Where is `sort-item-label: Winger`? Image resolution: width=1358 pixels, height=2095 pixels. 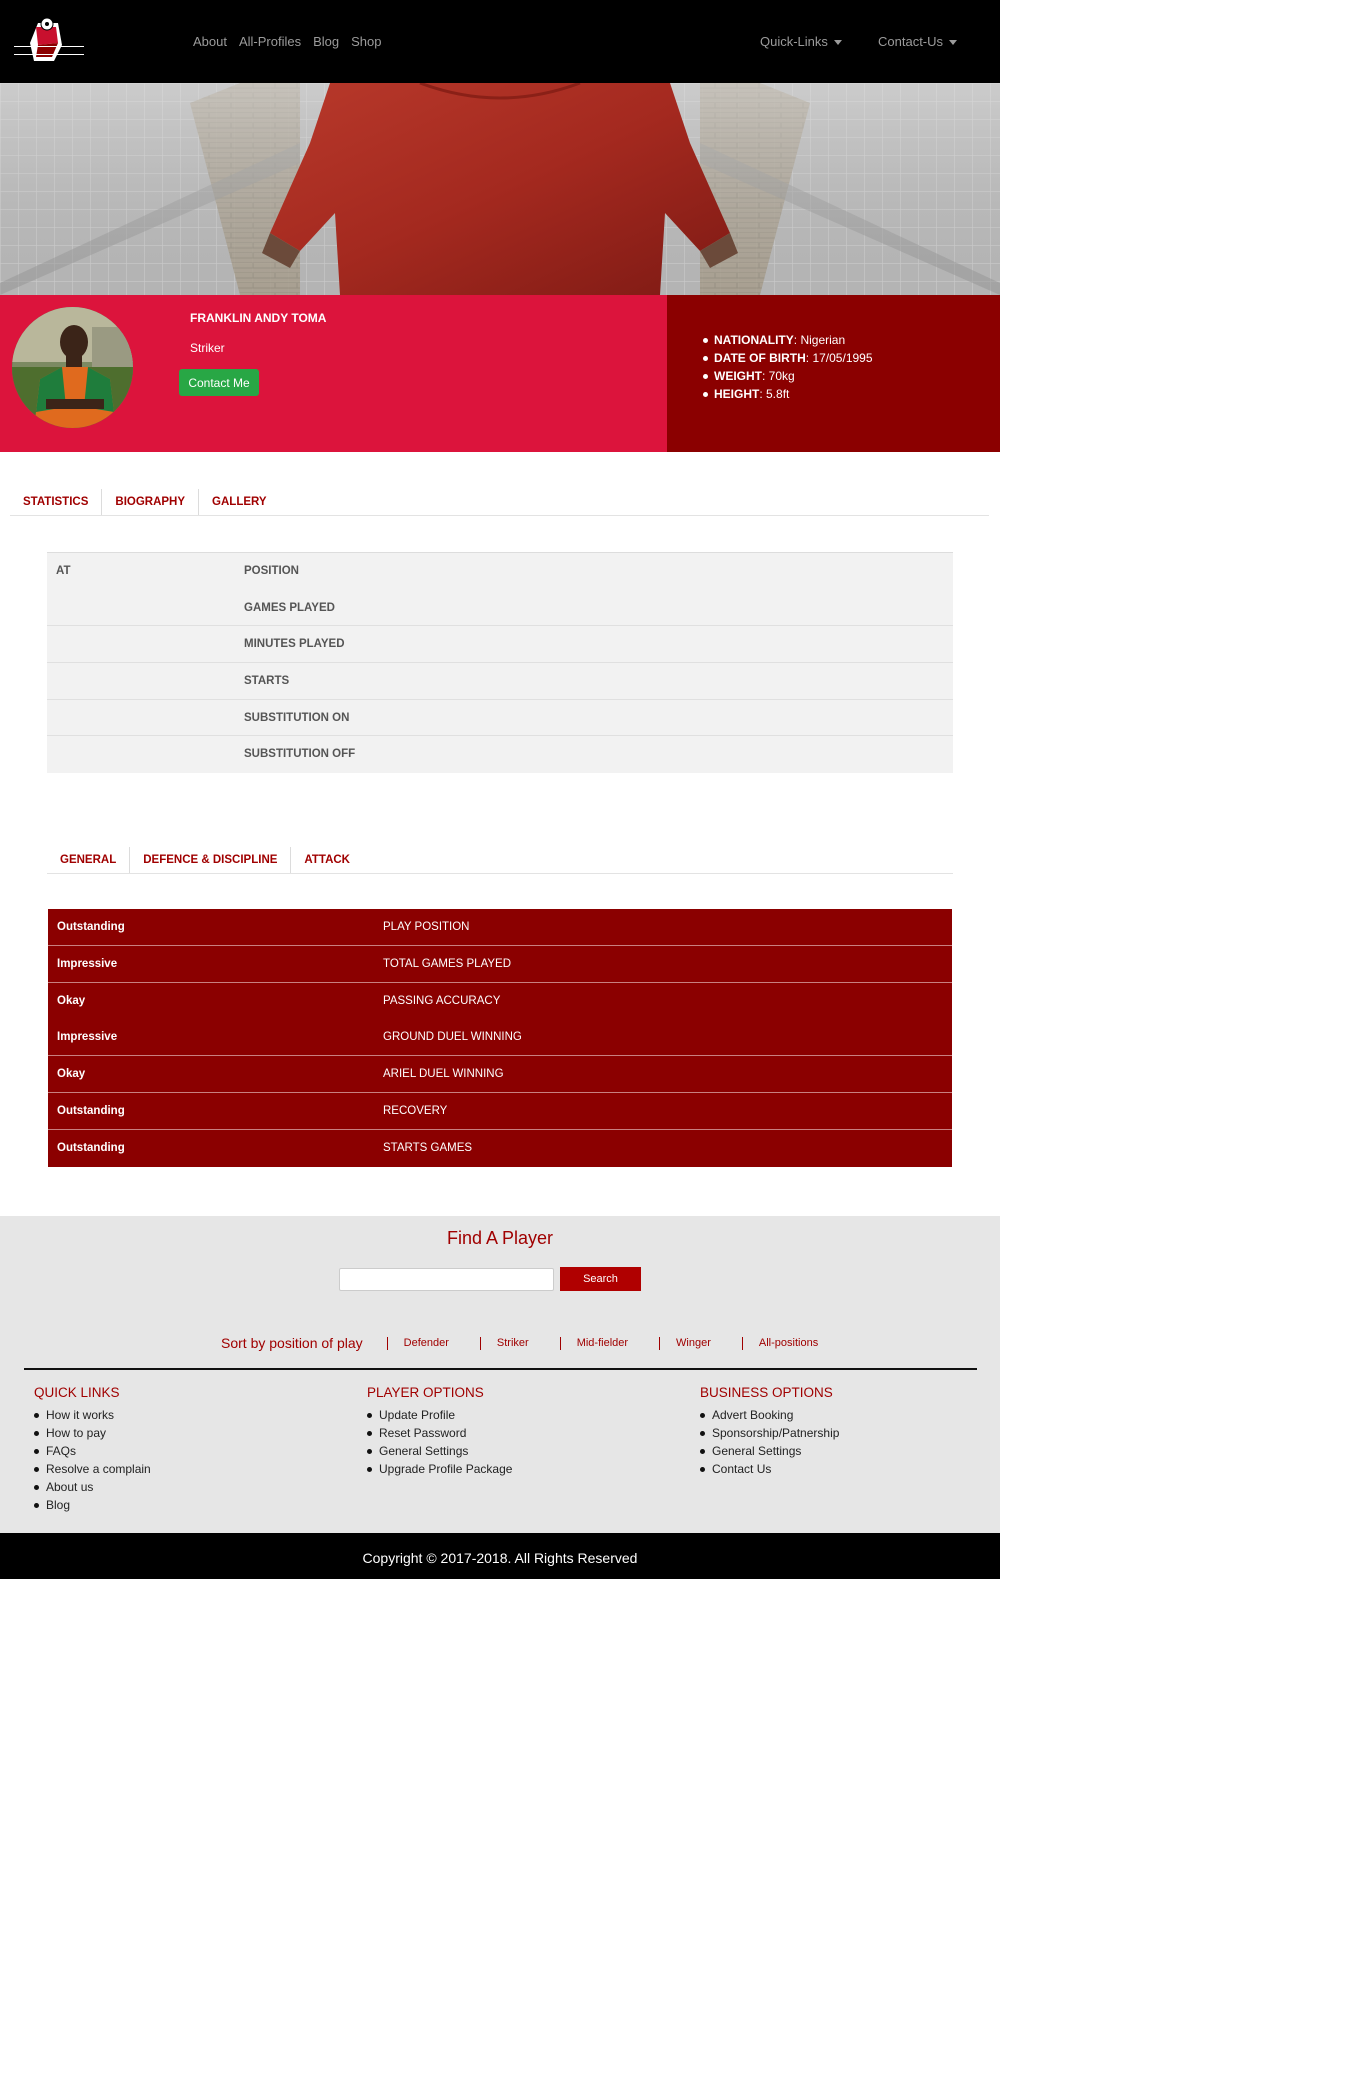 sort-item-label: Winger is located at coordinates (693, 1343).